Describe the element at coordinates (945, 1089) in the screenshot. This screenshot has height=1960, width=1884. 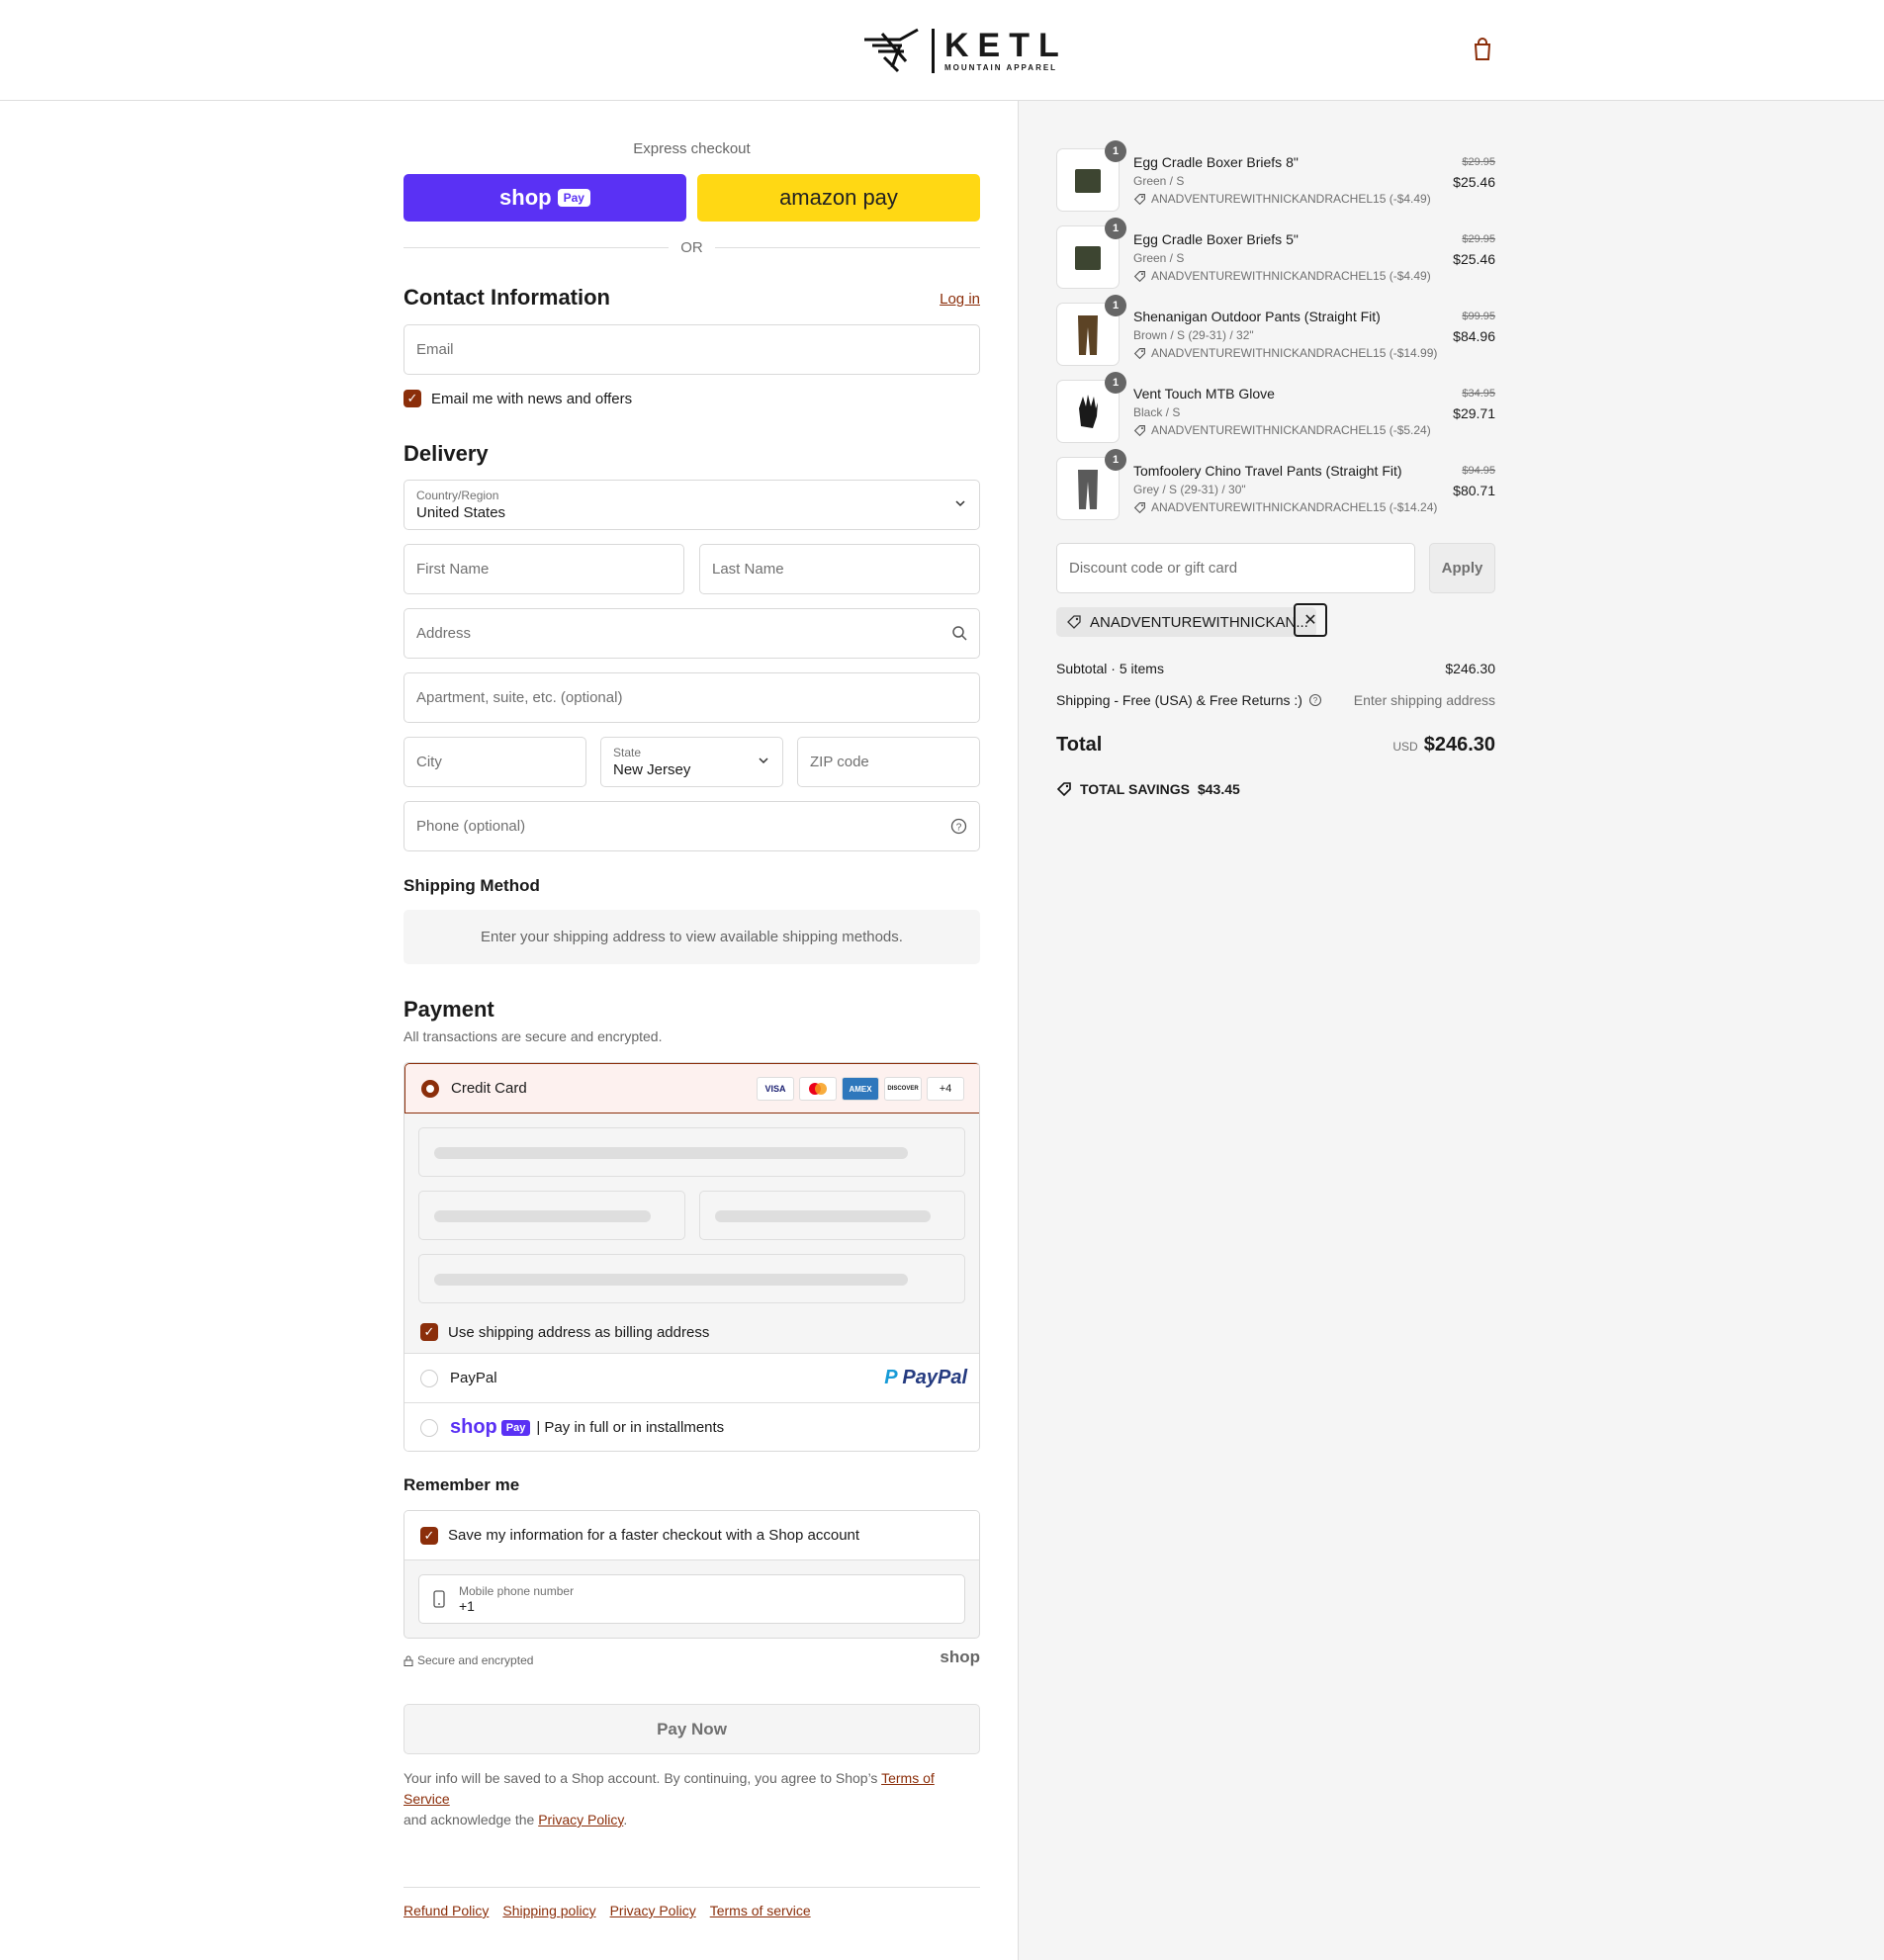
I see `more-cards-badge: +4` at that location.